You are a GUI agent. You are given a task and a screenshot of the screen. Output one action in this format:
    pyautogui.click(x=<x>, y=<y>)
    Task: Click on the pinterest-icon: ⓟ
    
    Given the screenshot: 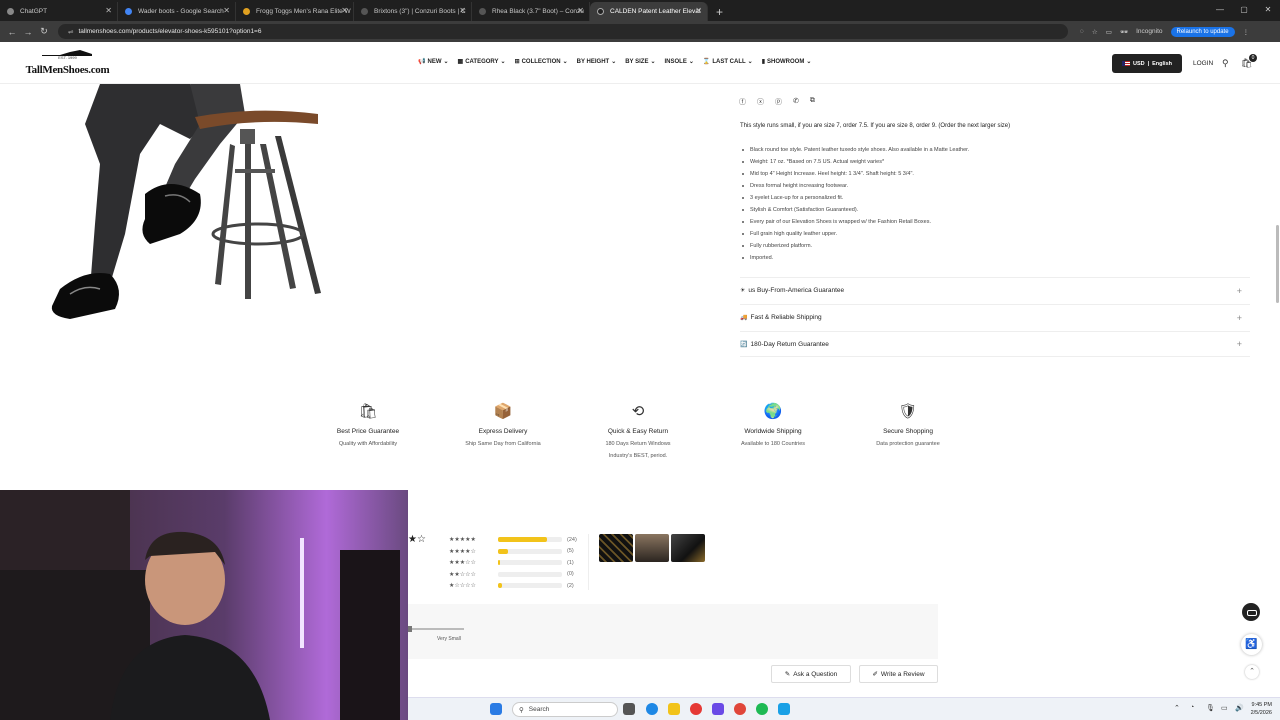 What is the action you would take?
    pyautogui.click(x=778, y=102)
    